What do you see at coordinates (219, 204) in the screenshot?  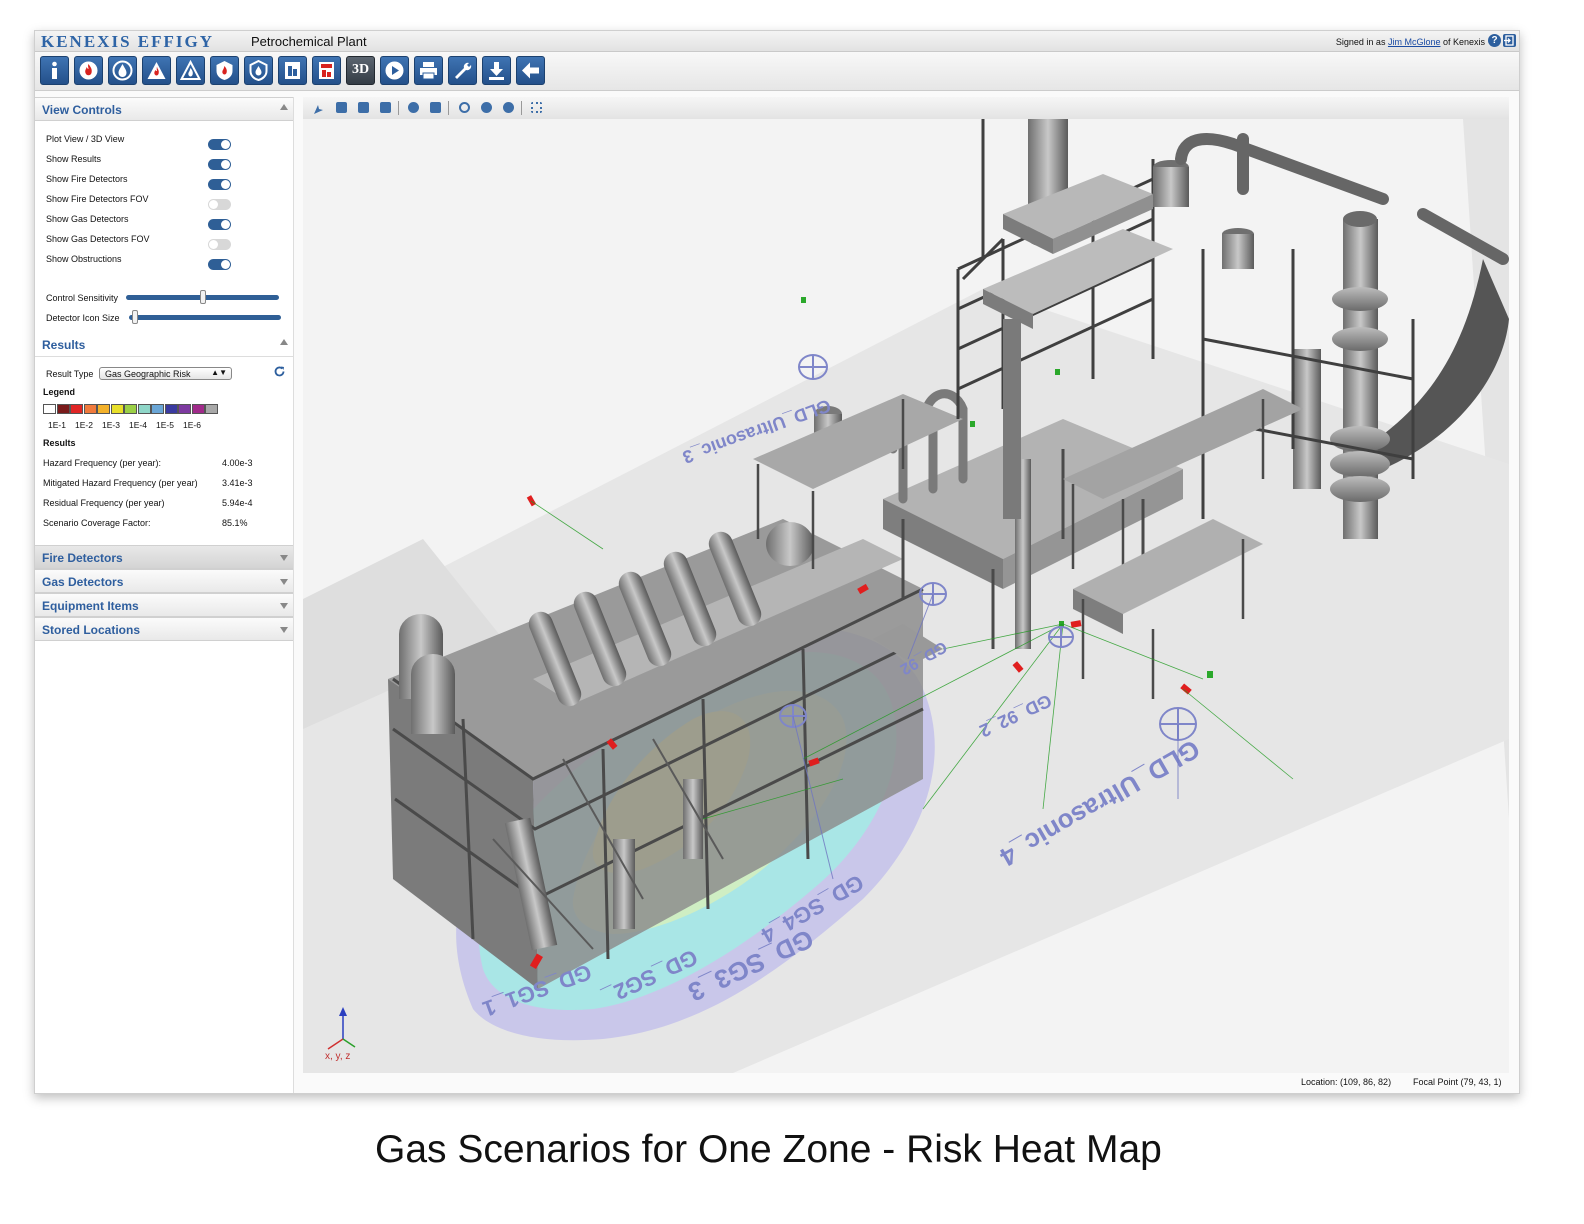 I see `show-fire-fov-toggle` at bounding box center [219, 204].